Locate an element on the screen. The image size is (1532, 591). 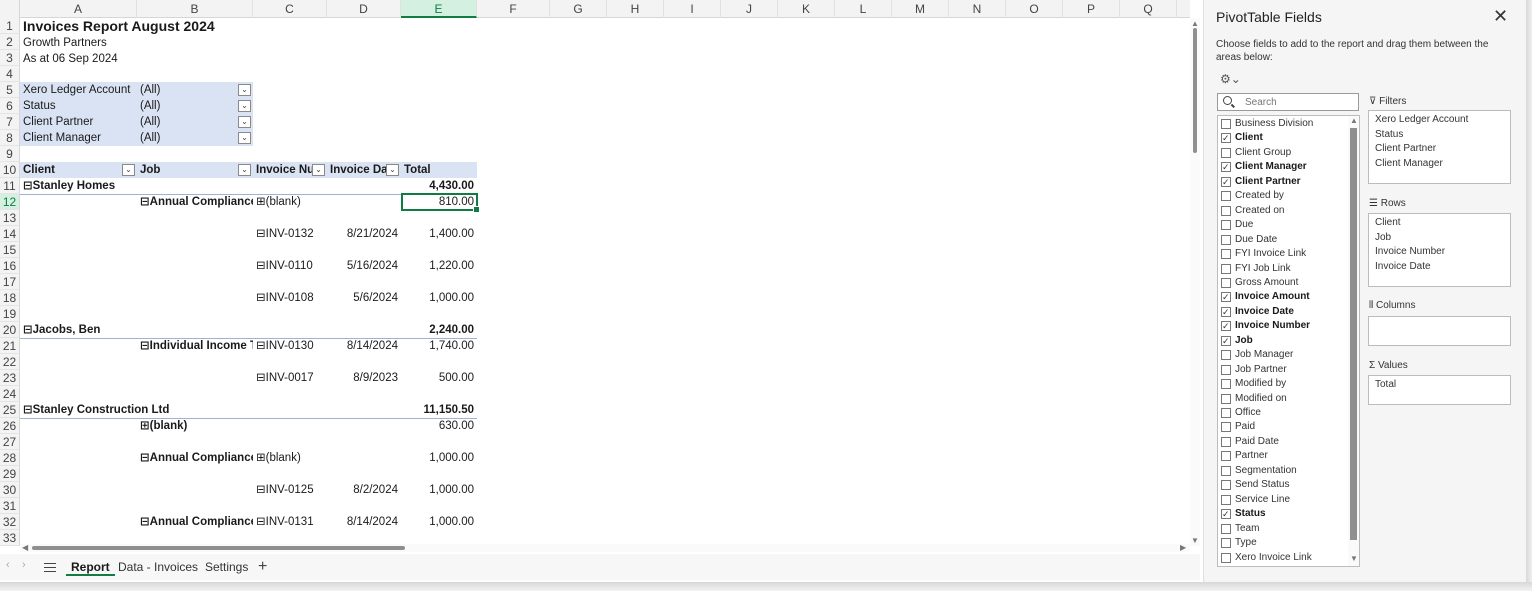
field-item: Xero Invoice Link is located at coordinates (1283, 558).